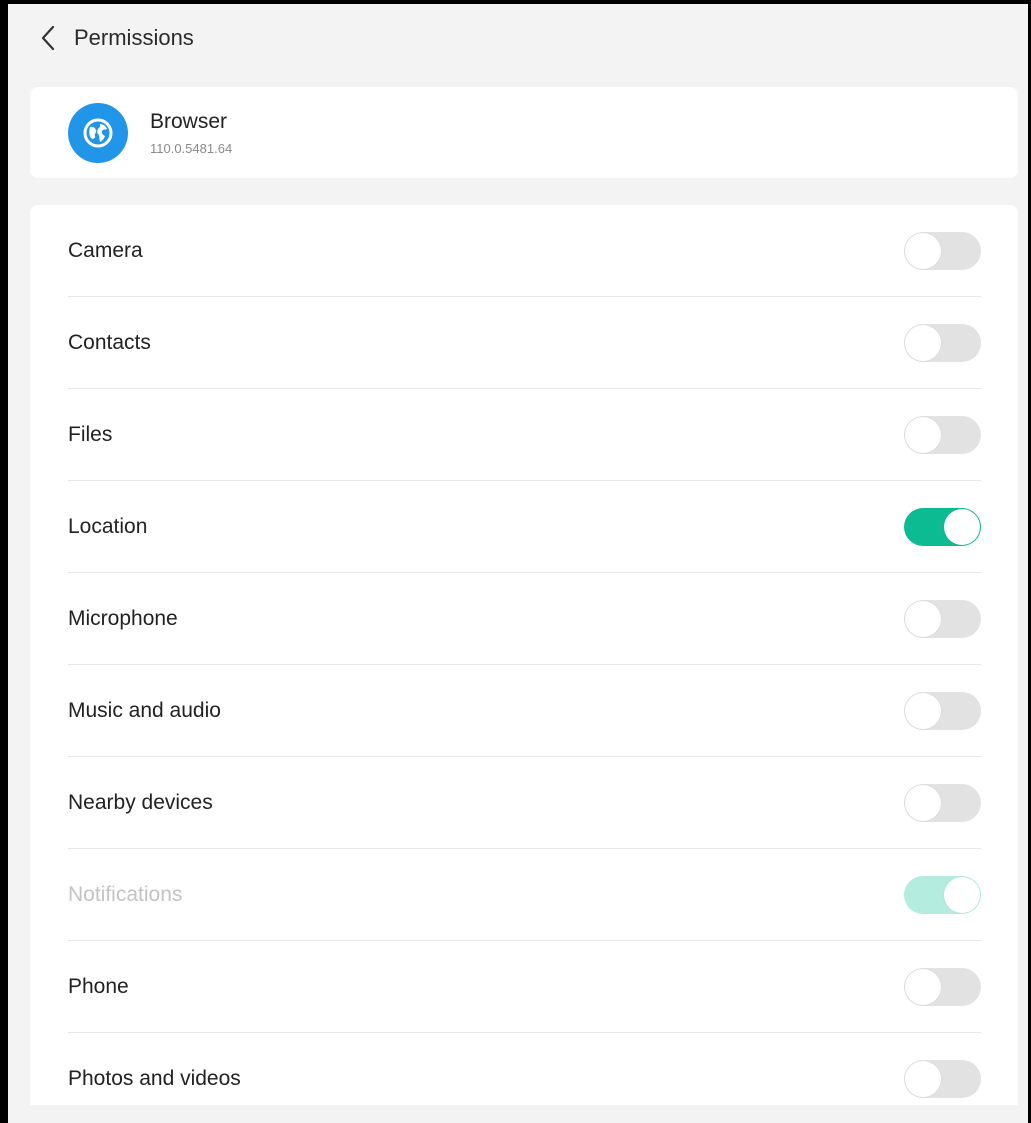  I want to click on app-info-card: Browser 110.0.5481.64, so click(524, 132).